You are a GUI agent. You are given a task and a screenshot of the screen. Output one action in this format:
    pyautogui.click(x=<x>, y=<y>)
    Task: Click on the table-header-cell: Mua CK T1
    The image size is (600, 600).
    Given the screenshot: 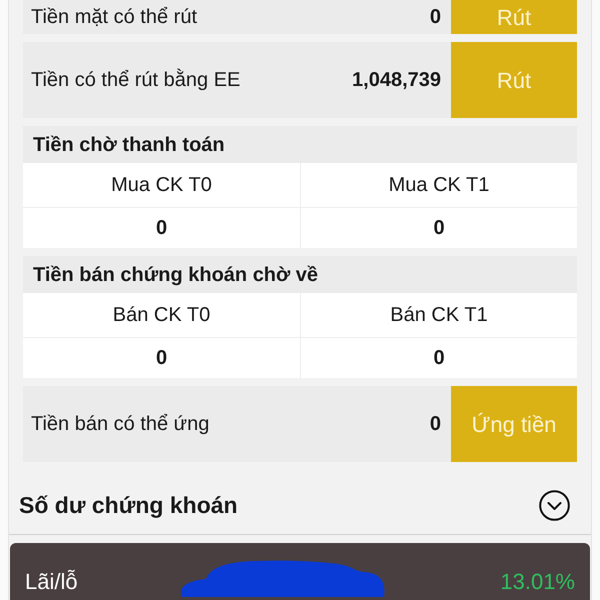 What is the action you would take?
    pyautogui.click(x=438, y=185)
    